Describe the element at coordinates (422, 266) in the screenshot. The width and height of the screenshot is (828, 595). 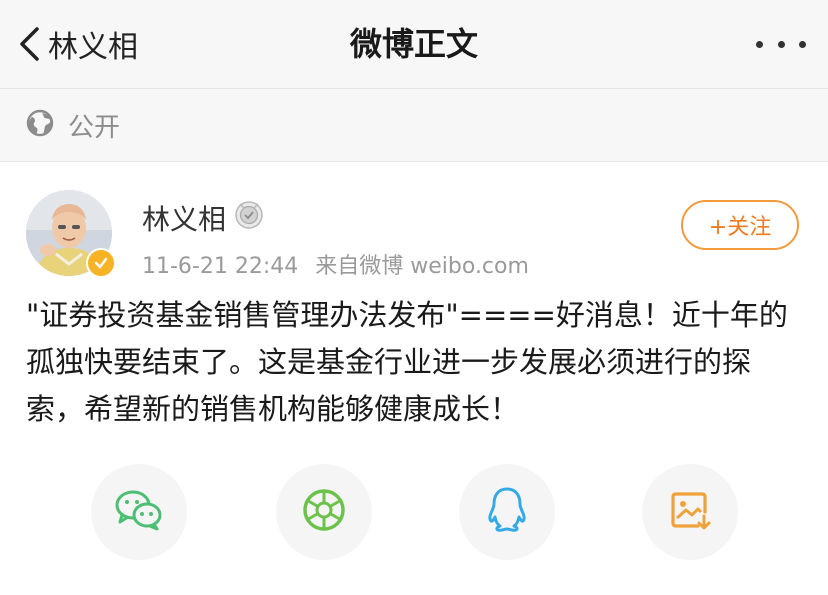
I see `post-source: 来自微博 weibo.com` at that location.